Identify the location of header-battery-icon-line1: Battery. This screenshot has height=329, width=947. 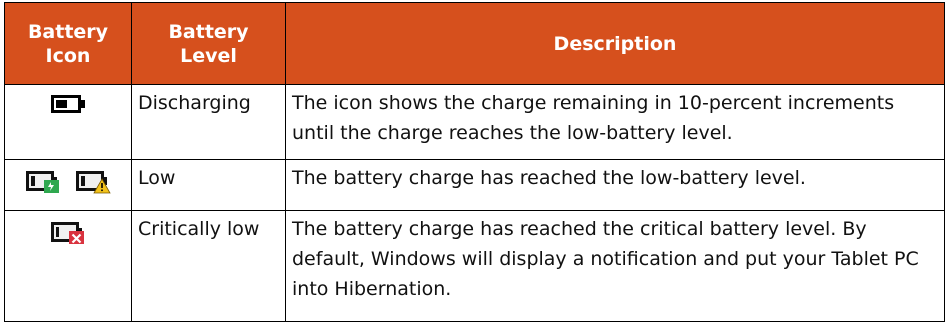
(68, 31).